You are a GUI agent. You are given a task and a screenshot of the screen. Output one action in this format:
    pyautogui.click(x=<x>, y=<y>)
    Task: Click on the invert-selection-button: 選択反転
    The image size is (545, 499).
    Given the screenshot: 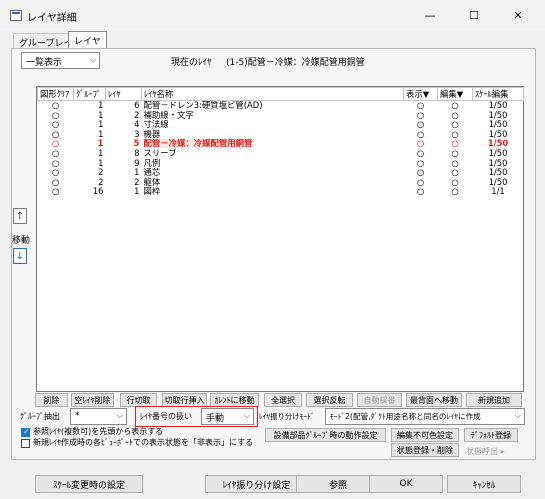 What is the action you would take?
    pyautogui.click(x=329, y=400)
    